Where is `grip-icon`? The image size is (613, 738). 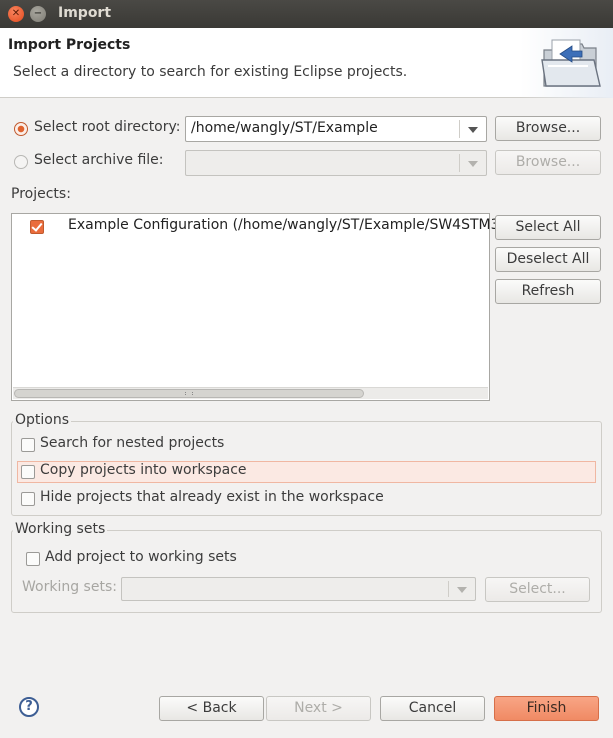 grip-icon is located at coordinates (189, 393).